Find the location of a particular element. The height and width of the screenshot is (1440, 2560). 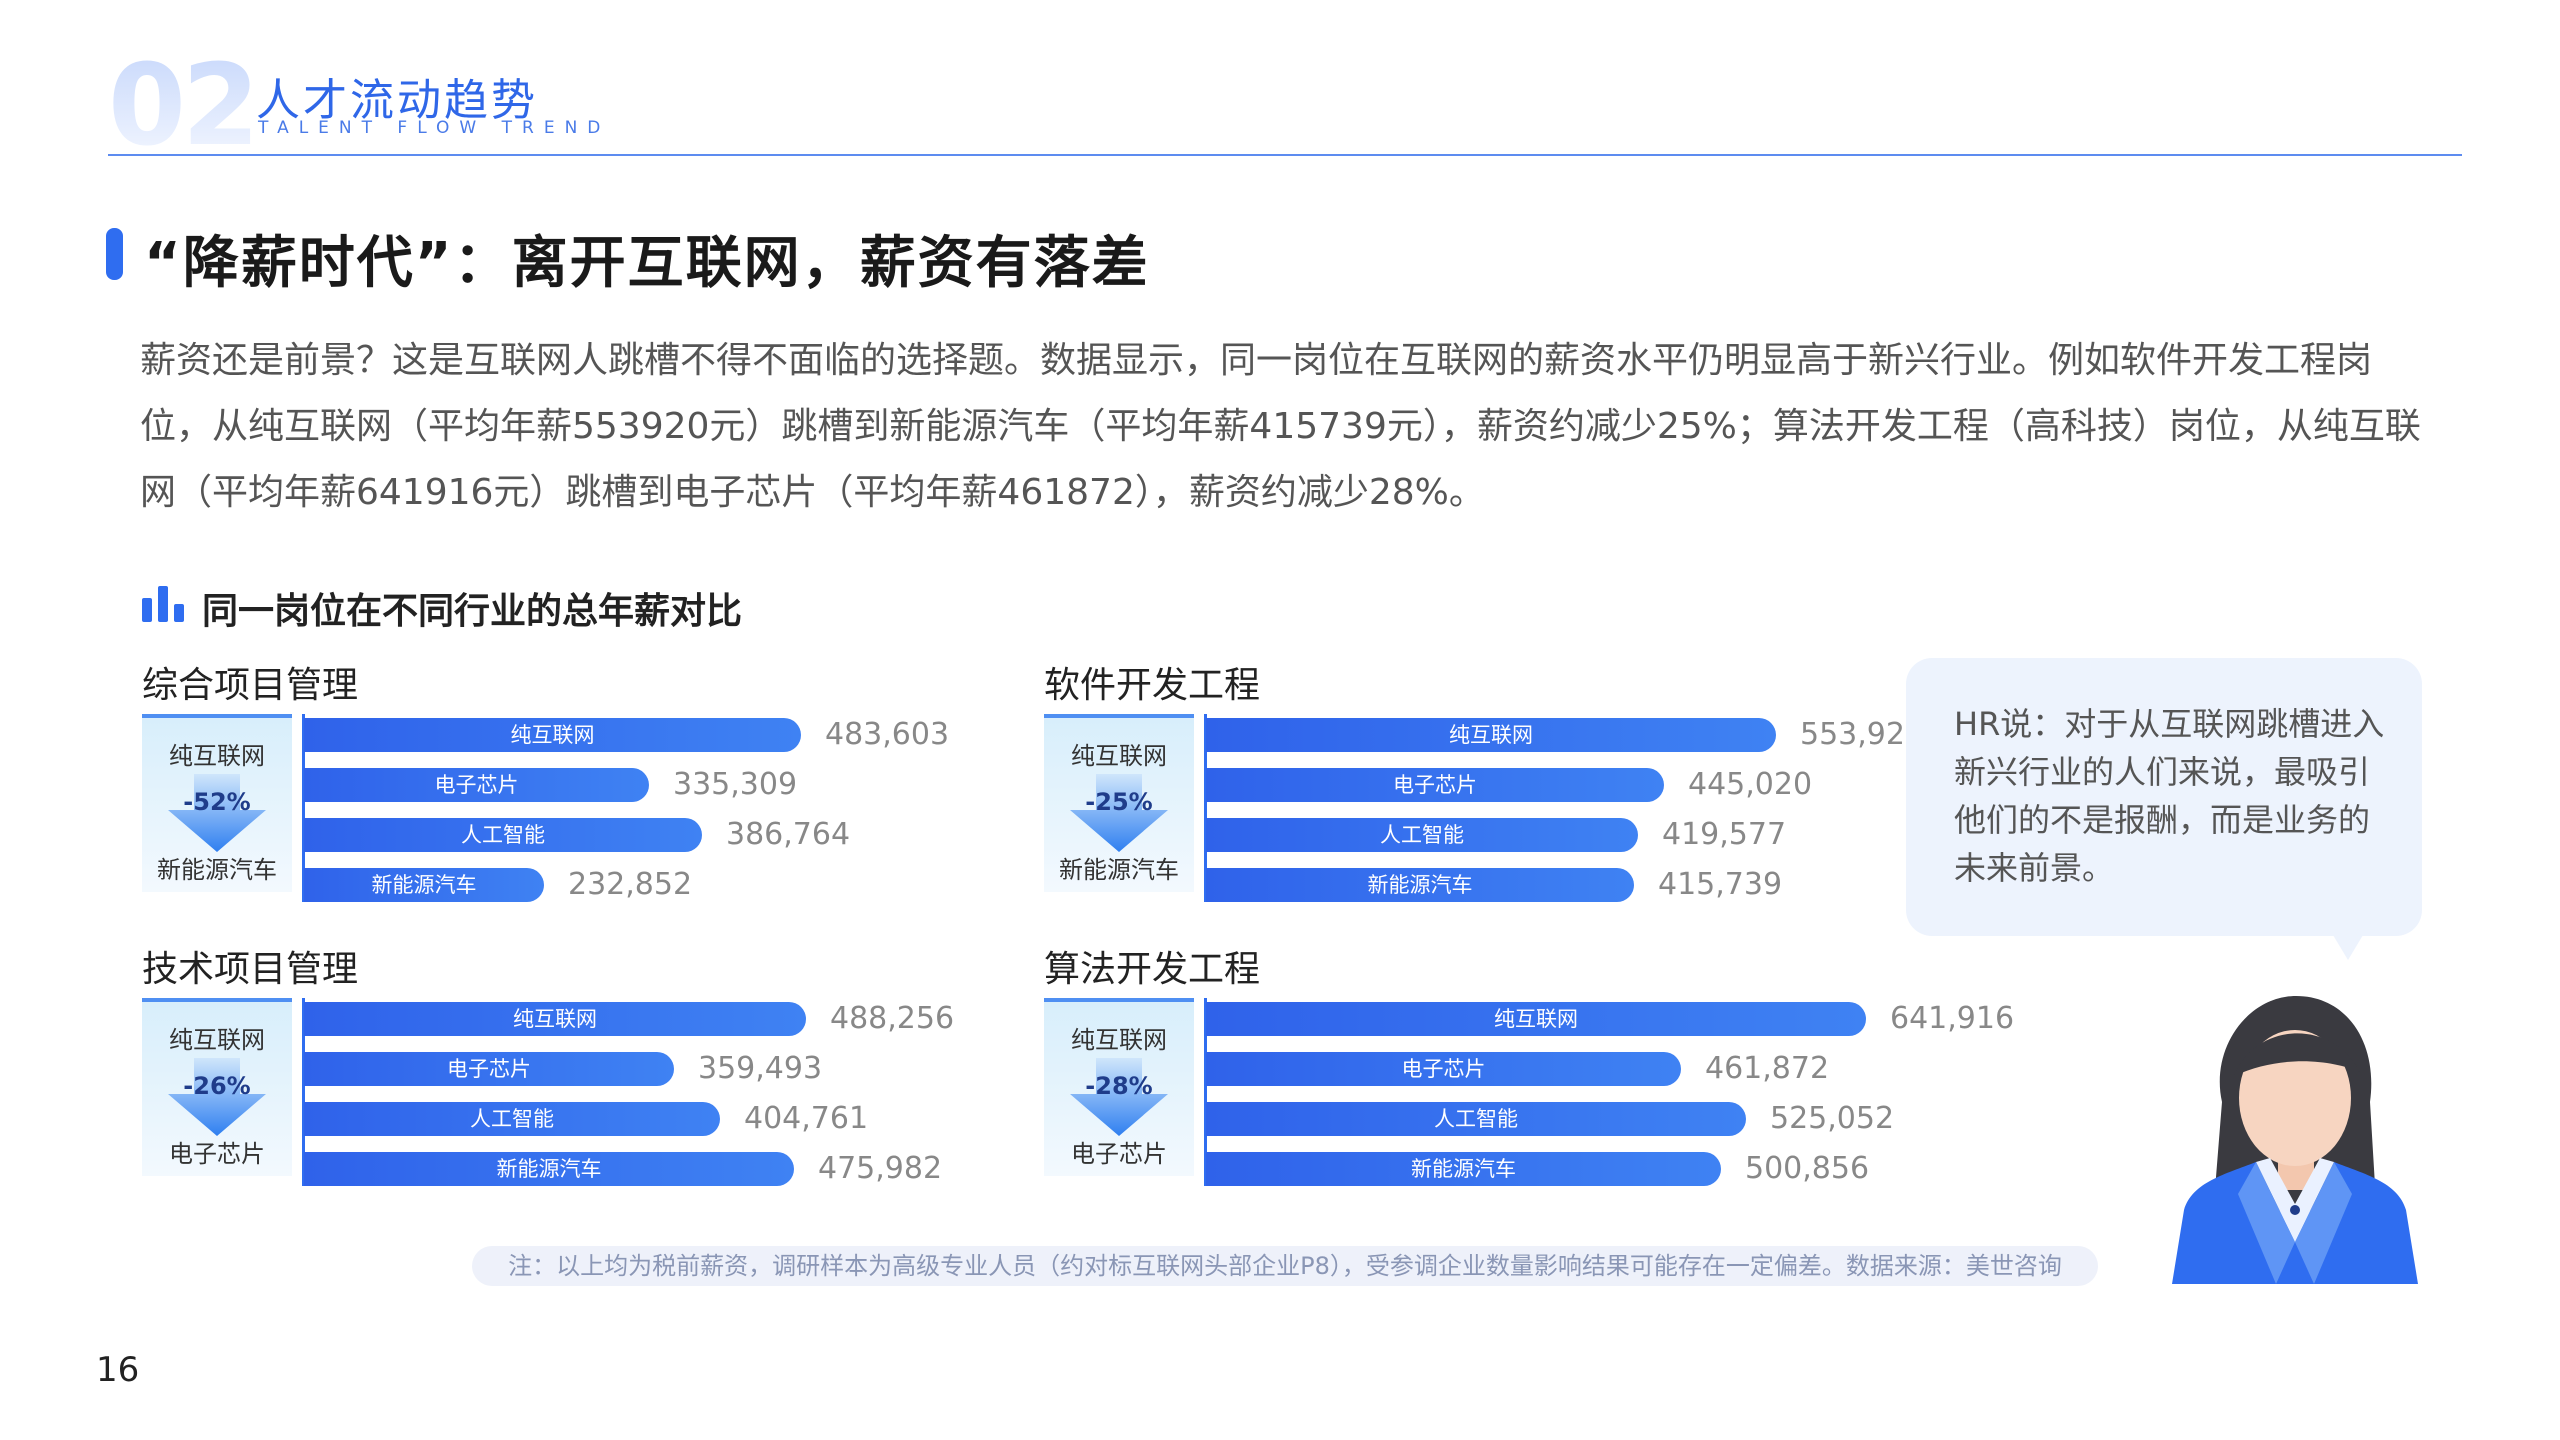

chart-title: 算法开发工程 is located at coordinates (1152, 969).